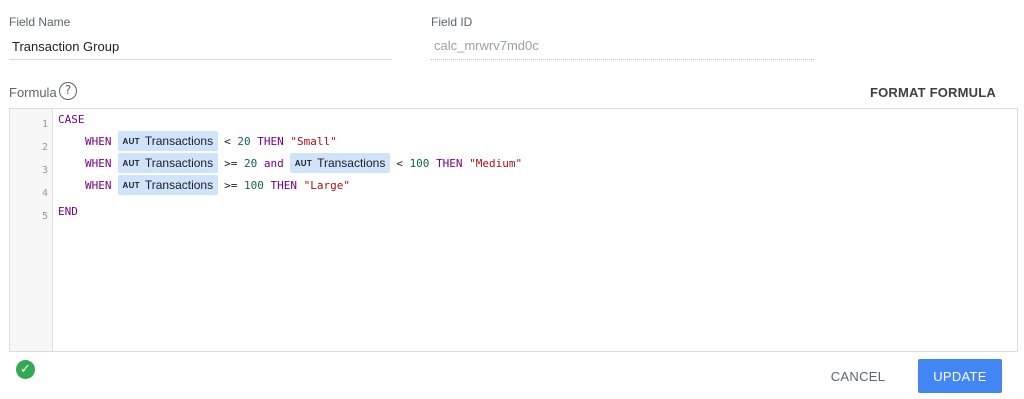 This screenshot has height=399, width=1024. What do you see at coordinates (68, 91) in the screenshot?
I see `help-icon: ?` at bounding box center [68, 91].